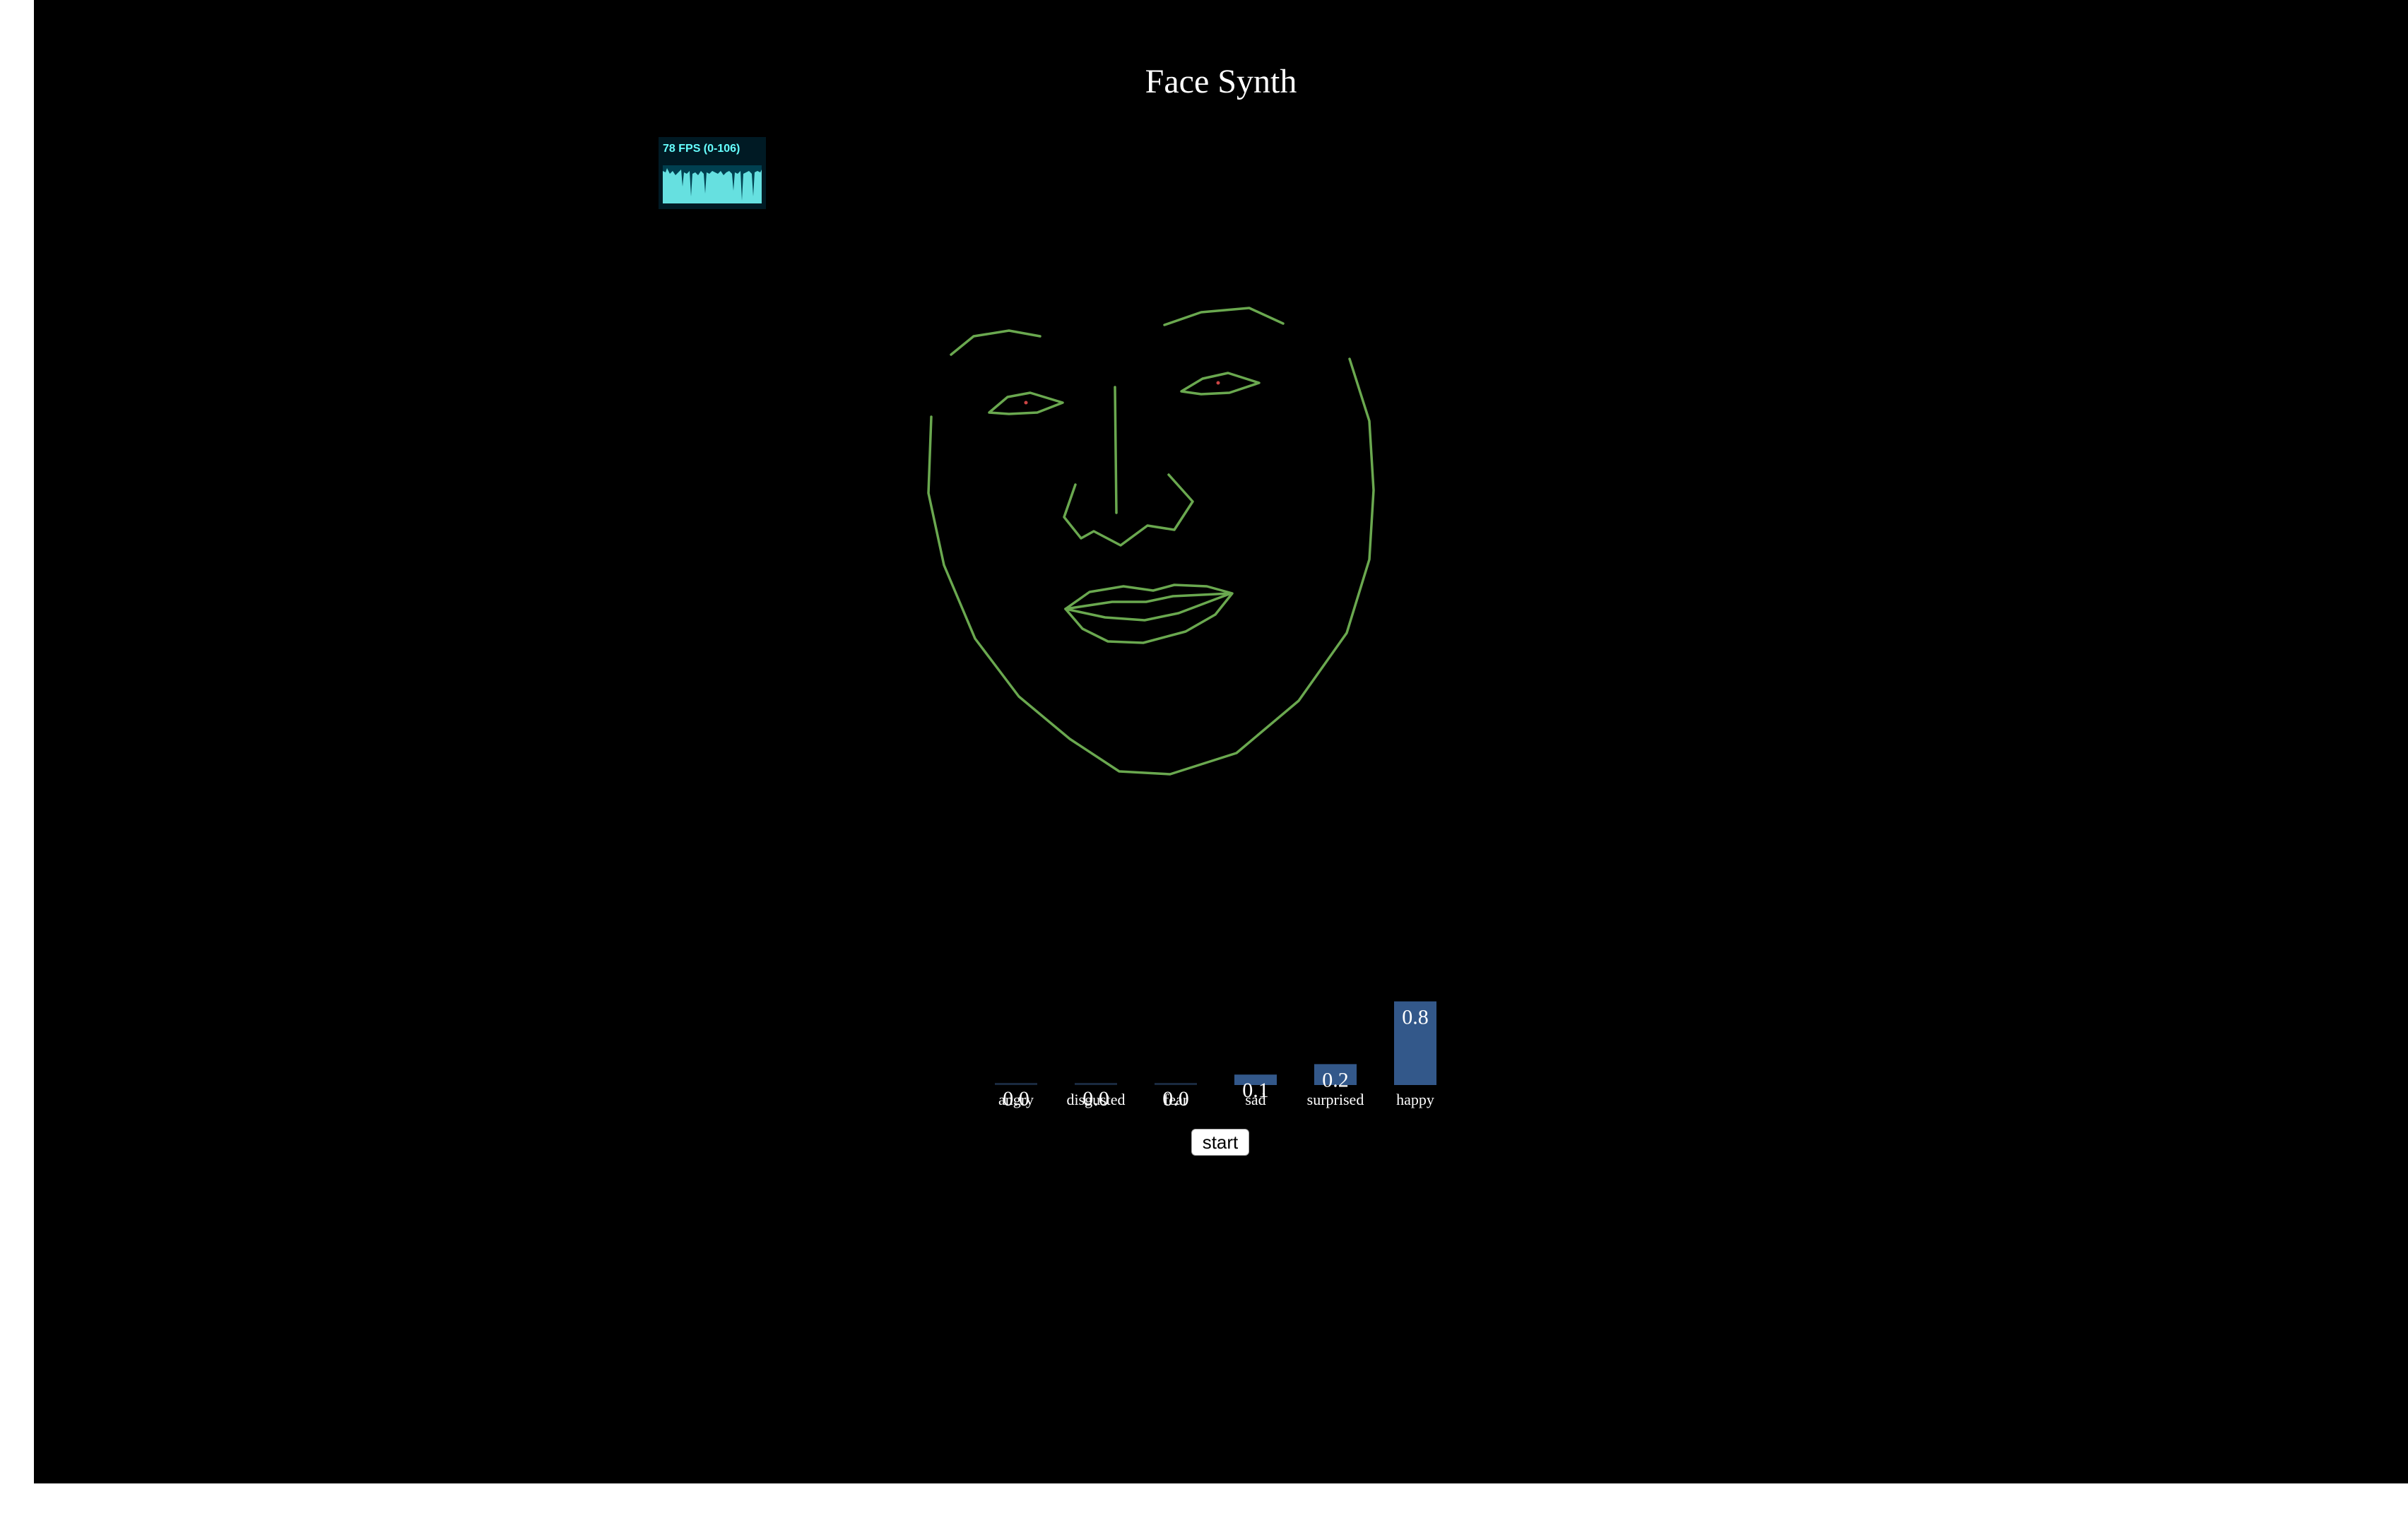  I want to click on start-button: start, so click(1220, 1142).